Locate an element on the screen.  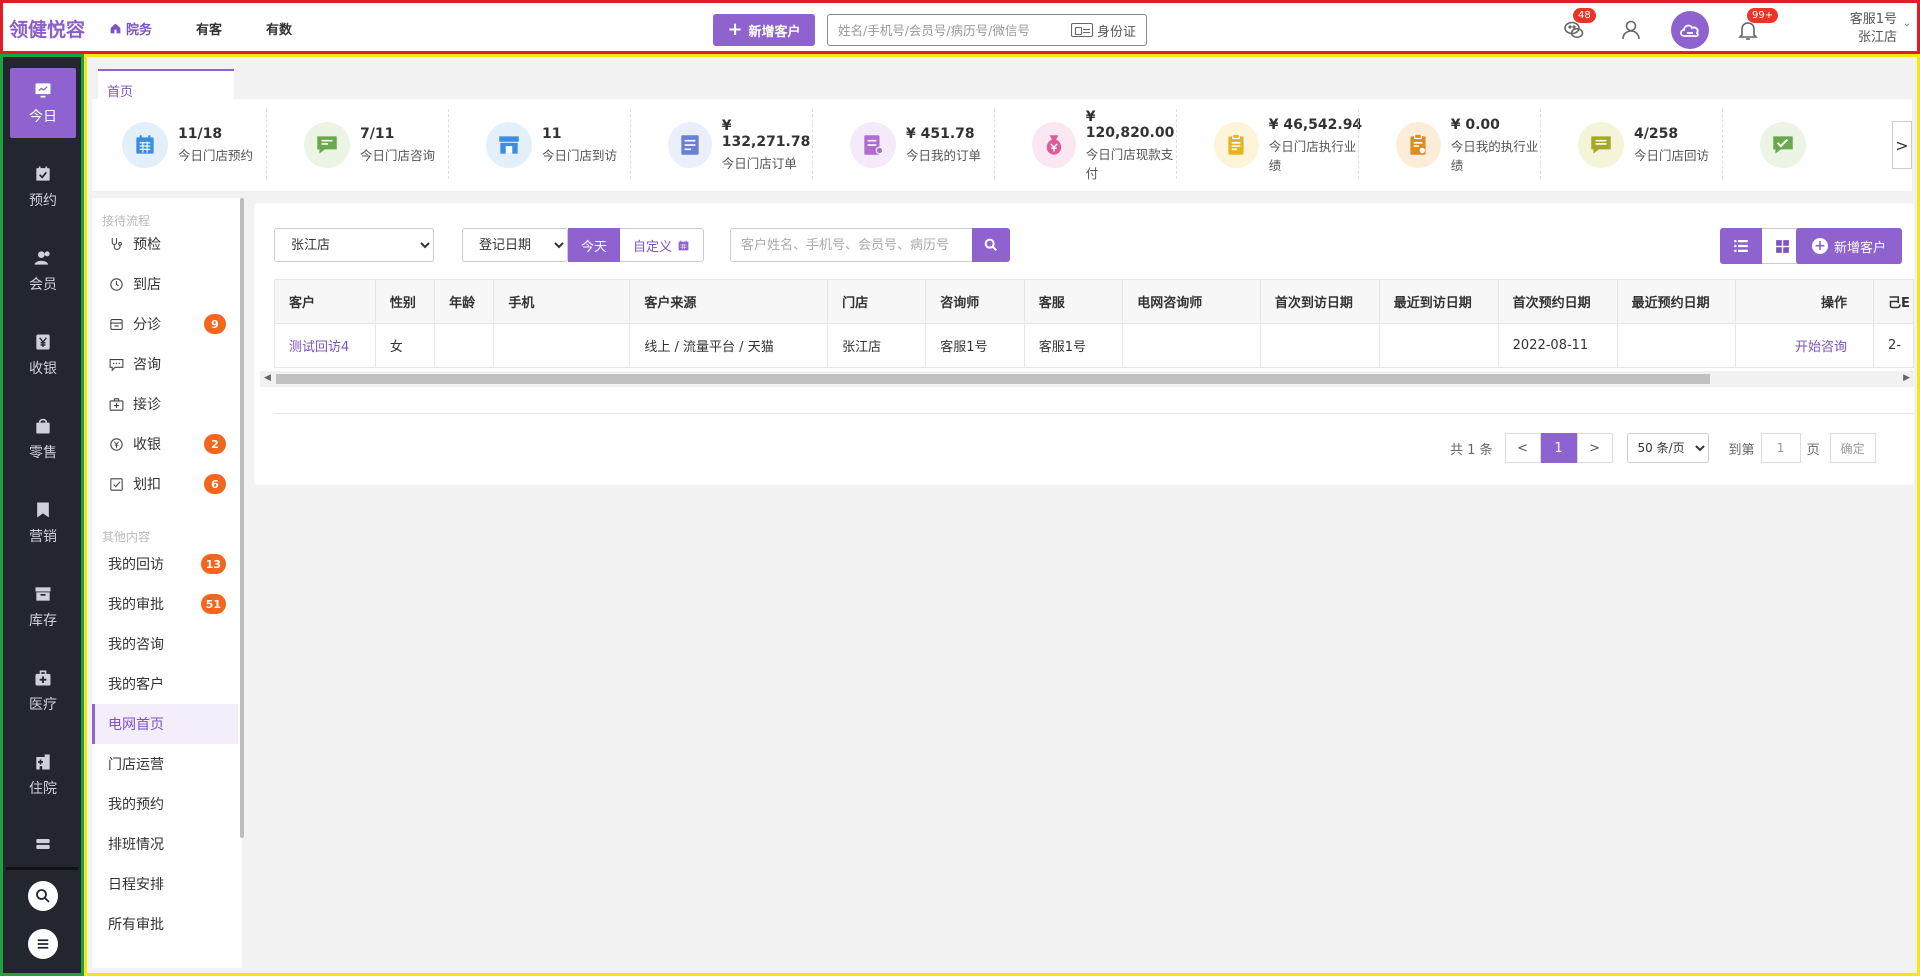
stat-card: ¥ 46,542.94 今日门店执行业绩 is located at coordinates (1275, 145).